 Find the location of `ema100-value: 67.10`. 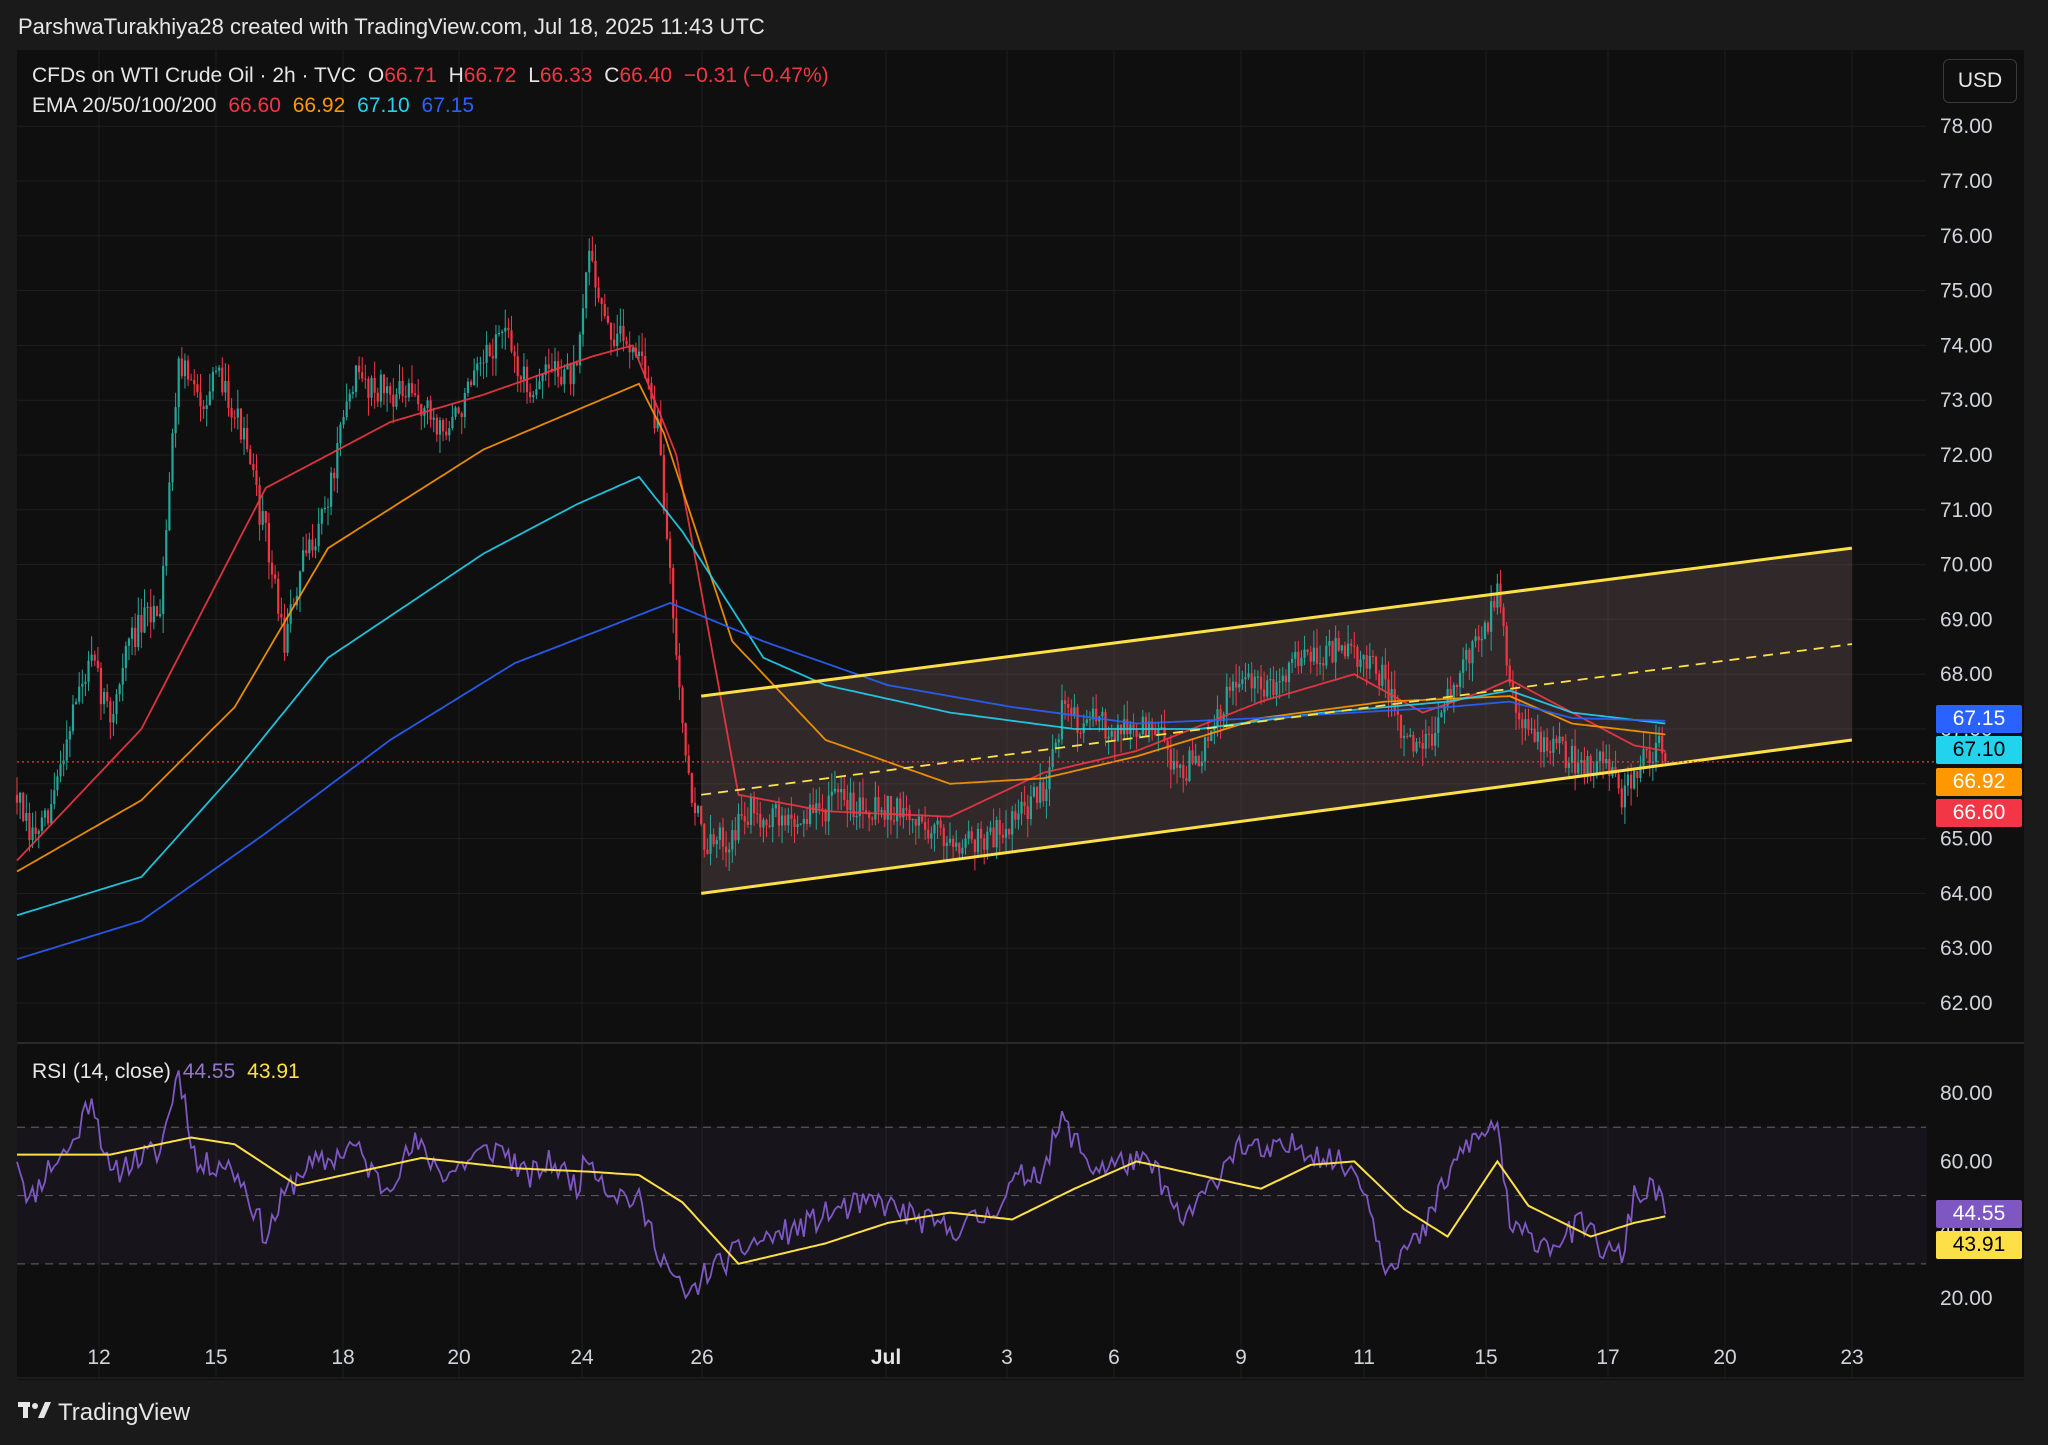

ema100-value: 67.10 is located at coordinates (383, 105).